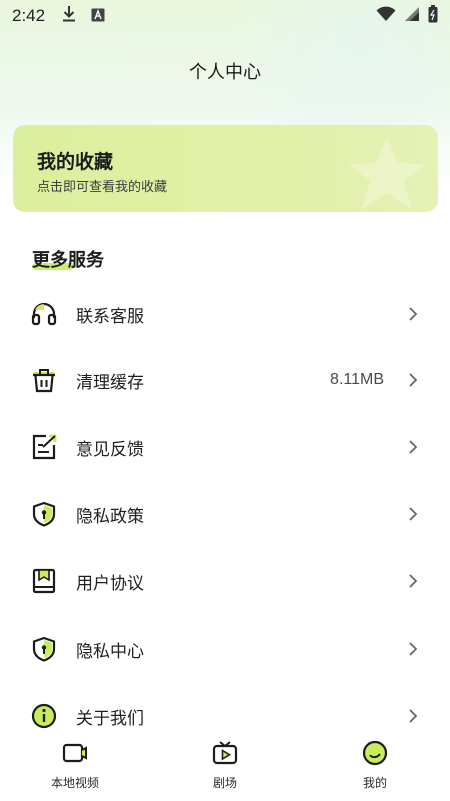 The image size is (450, 801). I want to click on menu-item-contact-support: 联系客服, so click(225, 314).